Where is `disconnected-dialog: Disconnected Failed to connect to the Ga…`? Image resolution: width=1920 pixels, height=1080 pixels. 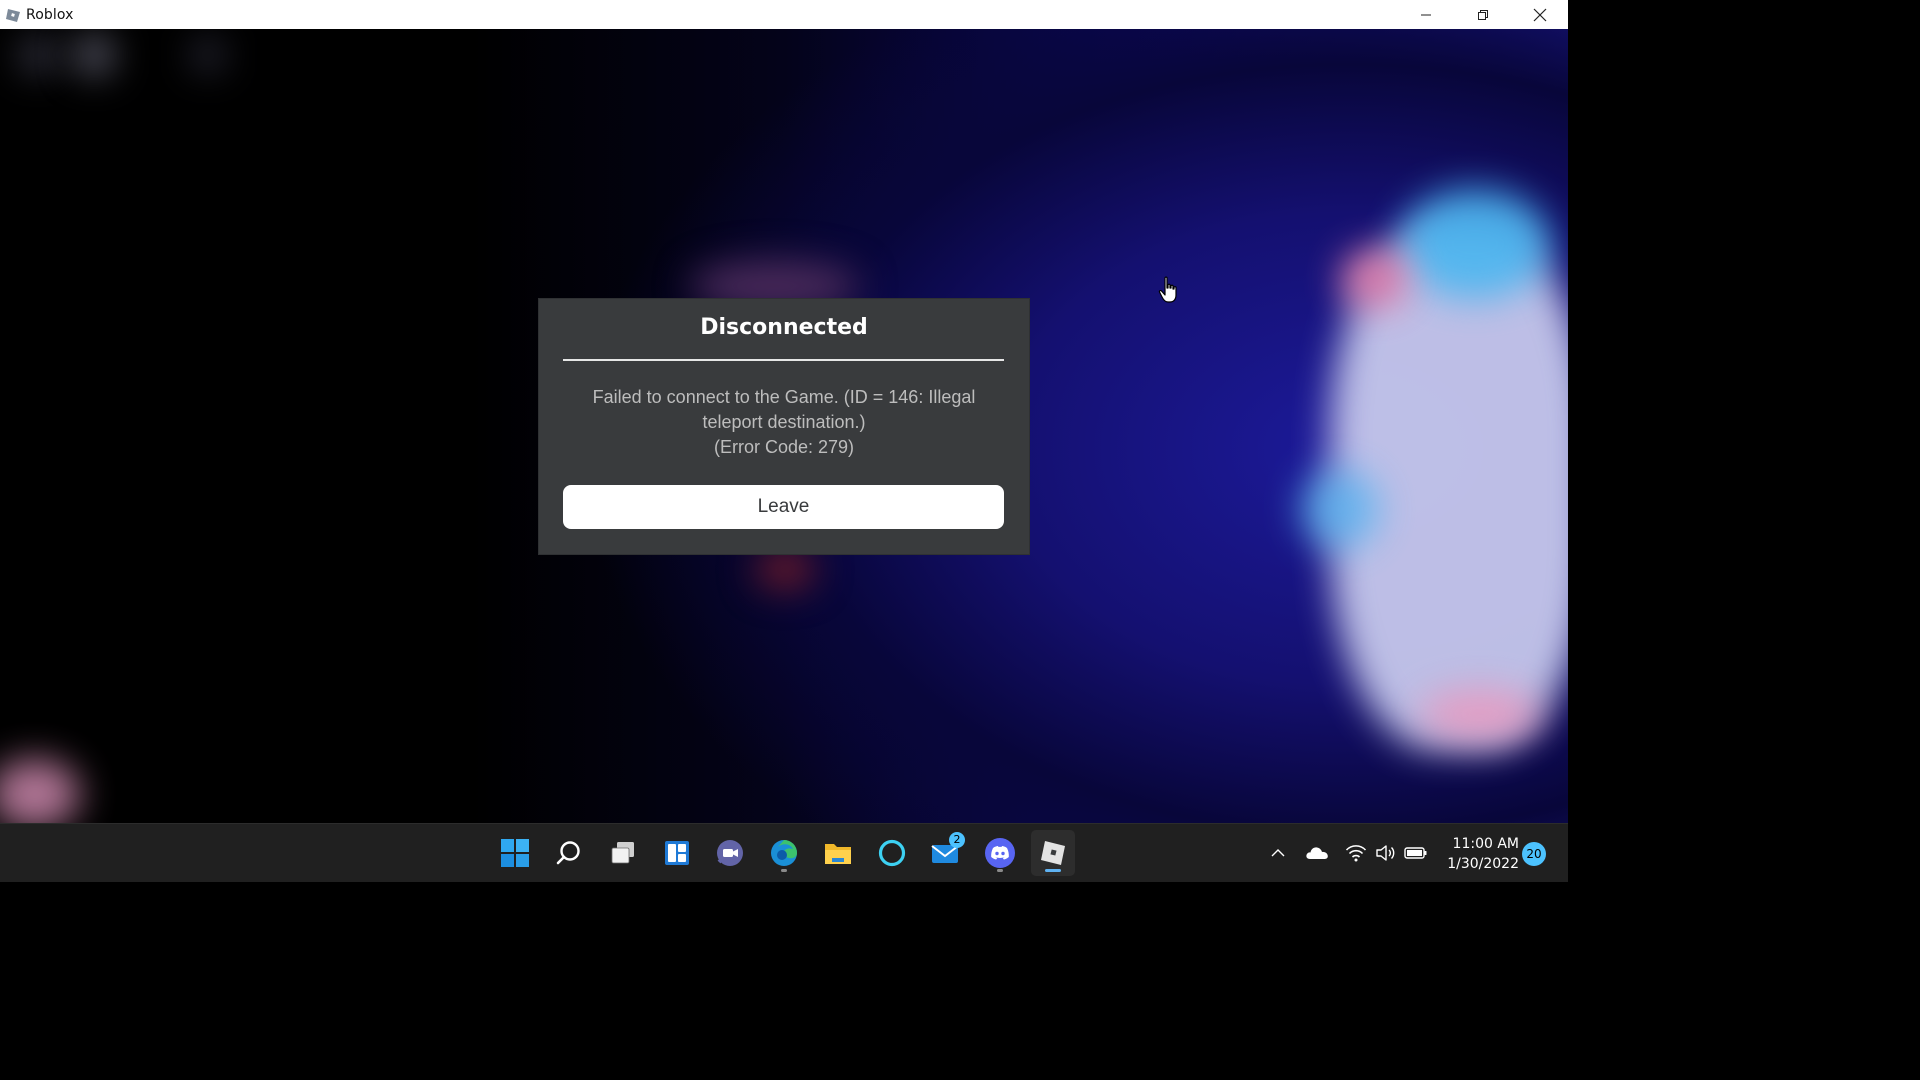
disconnected-dialog: Disconnected Failed to connect to the Ga… is located at coordinates (784, 426).